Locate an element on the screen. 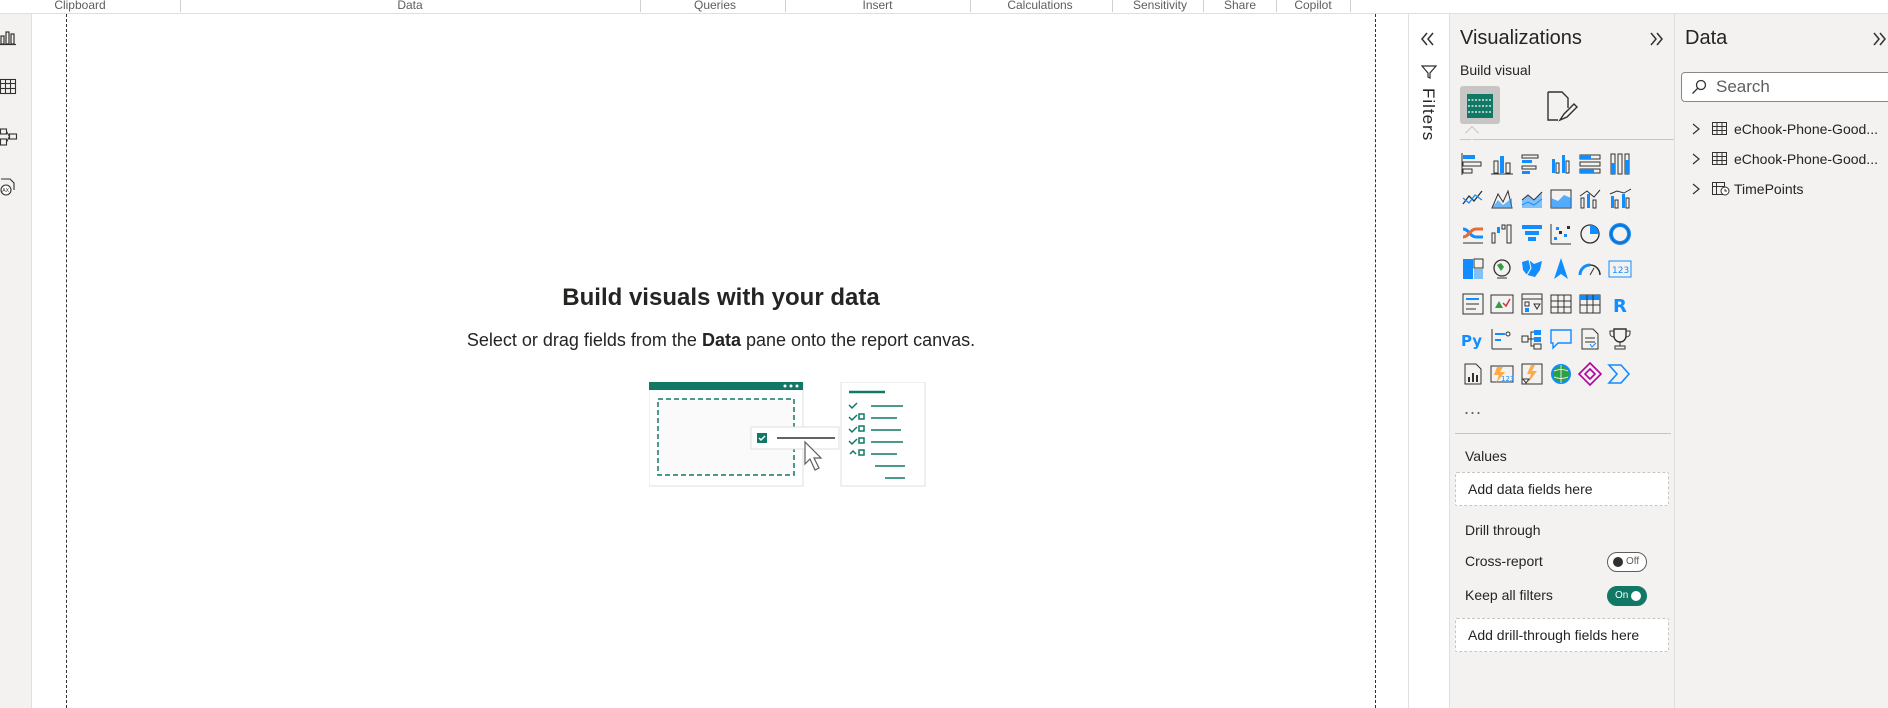 This screenshot has width=1888, height=708. smart-narrative-icon is located at coordinates (1590, 339).